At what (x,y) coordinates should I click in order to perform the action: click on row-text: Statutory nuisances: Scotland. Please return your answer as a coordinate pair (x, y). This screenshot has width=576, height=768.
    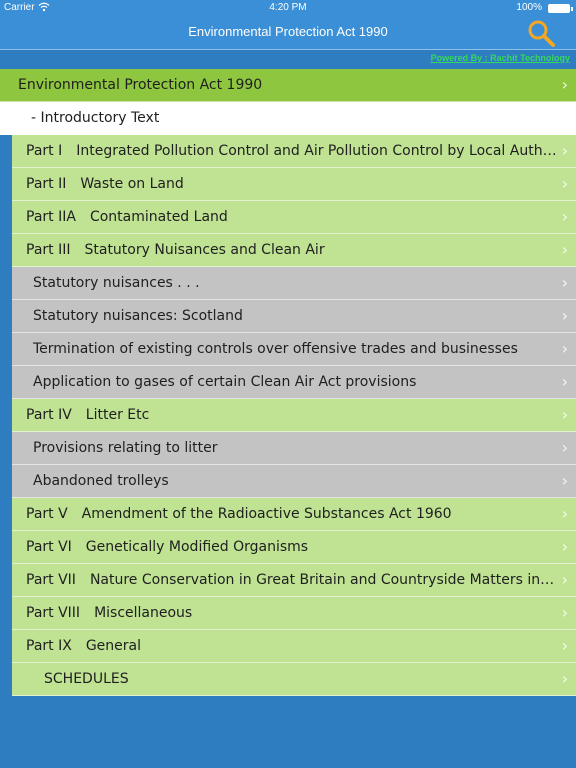
    Looking at the image, I should click on (138, 316).